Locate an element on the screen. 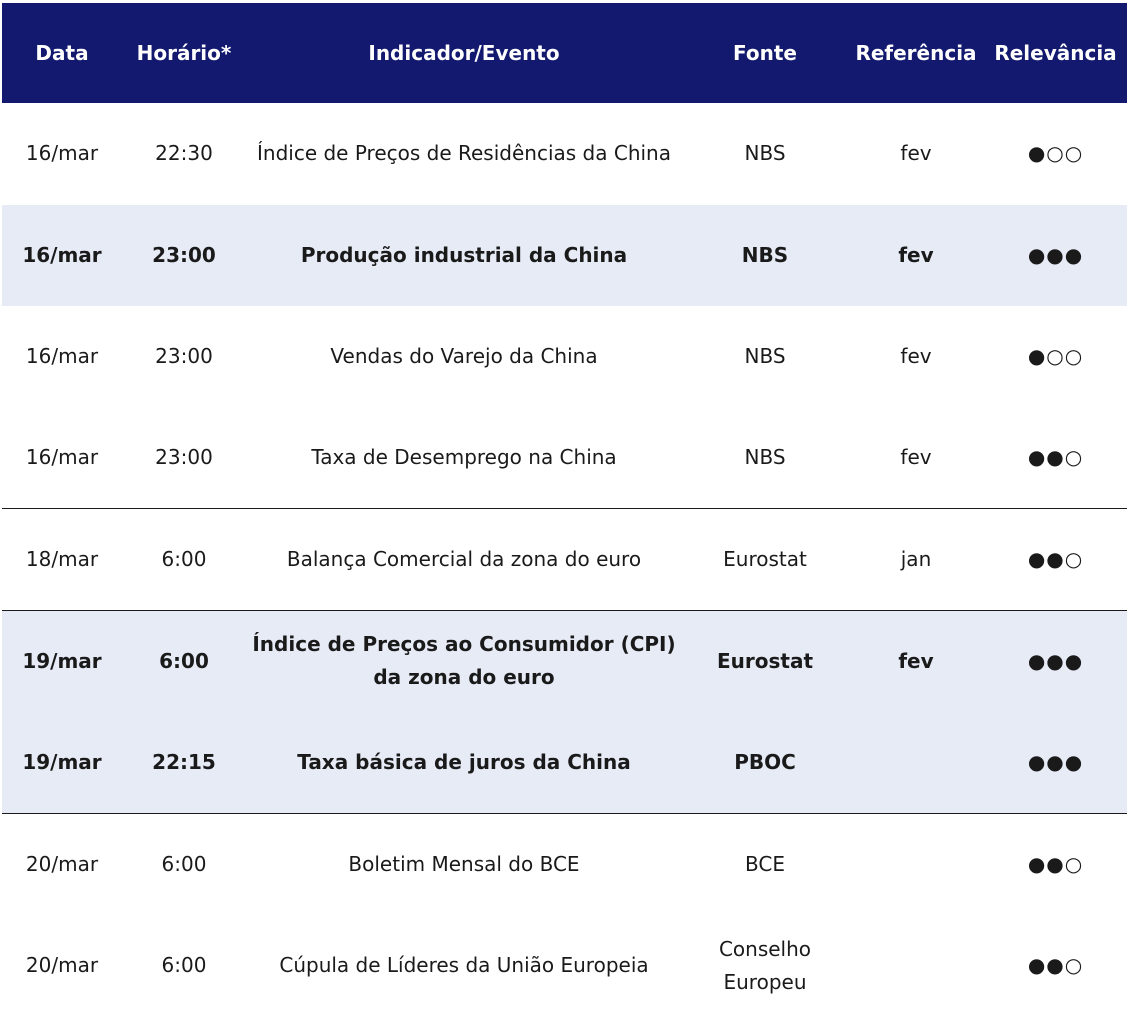  cell-referencia: jan is located at coordinates (916, 558).